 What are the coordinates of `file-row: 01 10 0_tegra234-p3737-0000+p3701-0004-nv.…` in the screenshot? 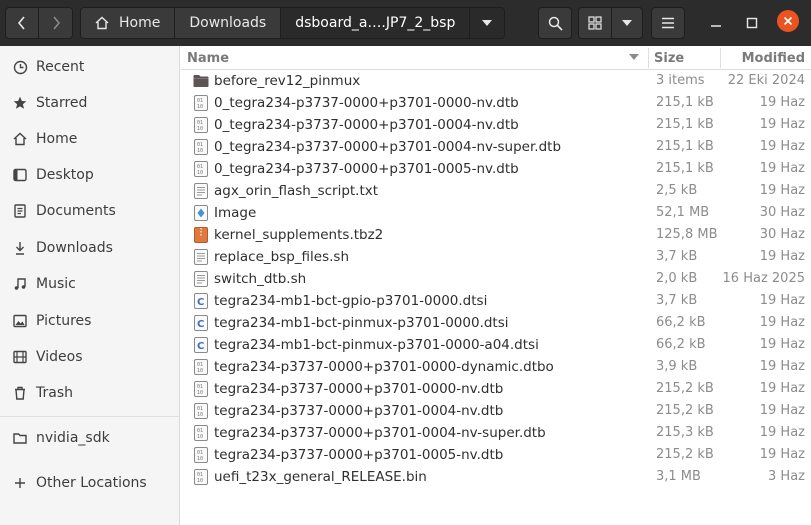 It's located at (496, 125).